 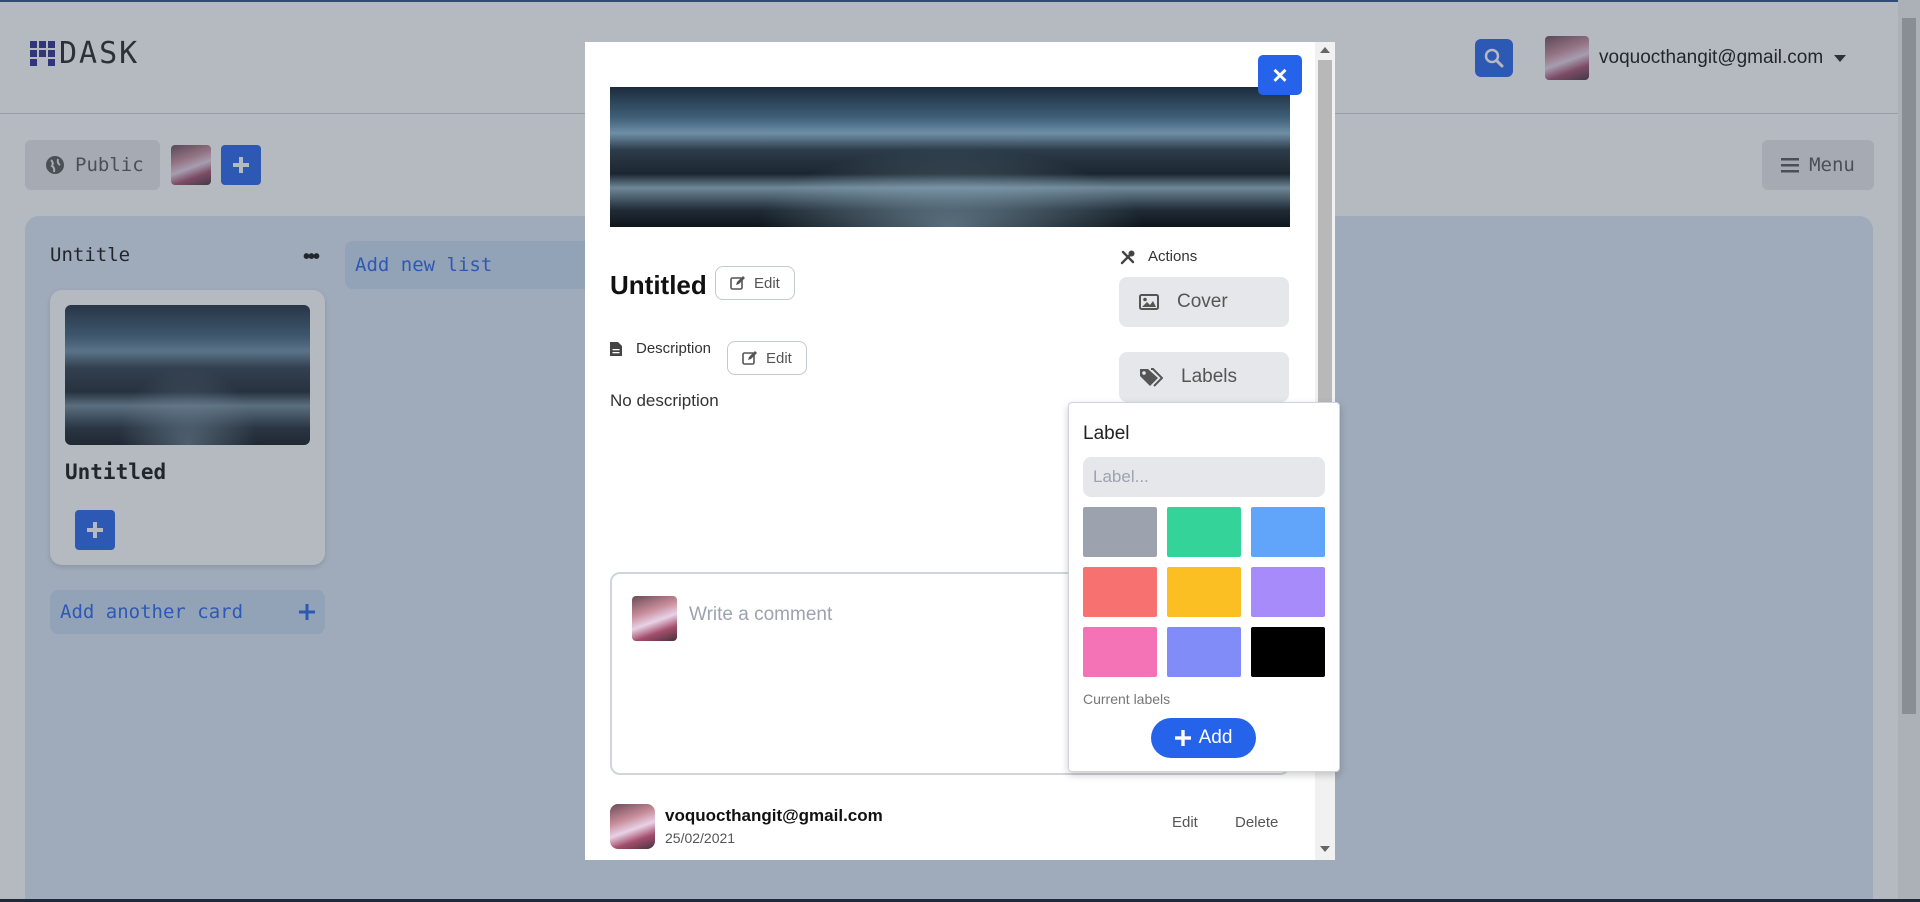 I want to click on cover-button: Cover, so click(x=1204, y=302).